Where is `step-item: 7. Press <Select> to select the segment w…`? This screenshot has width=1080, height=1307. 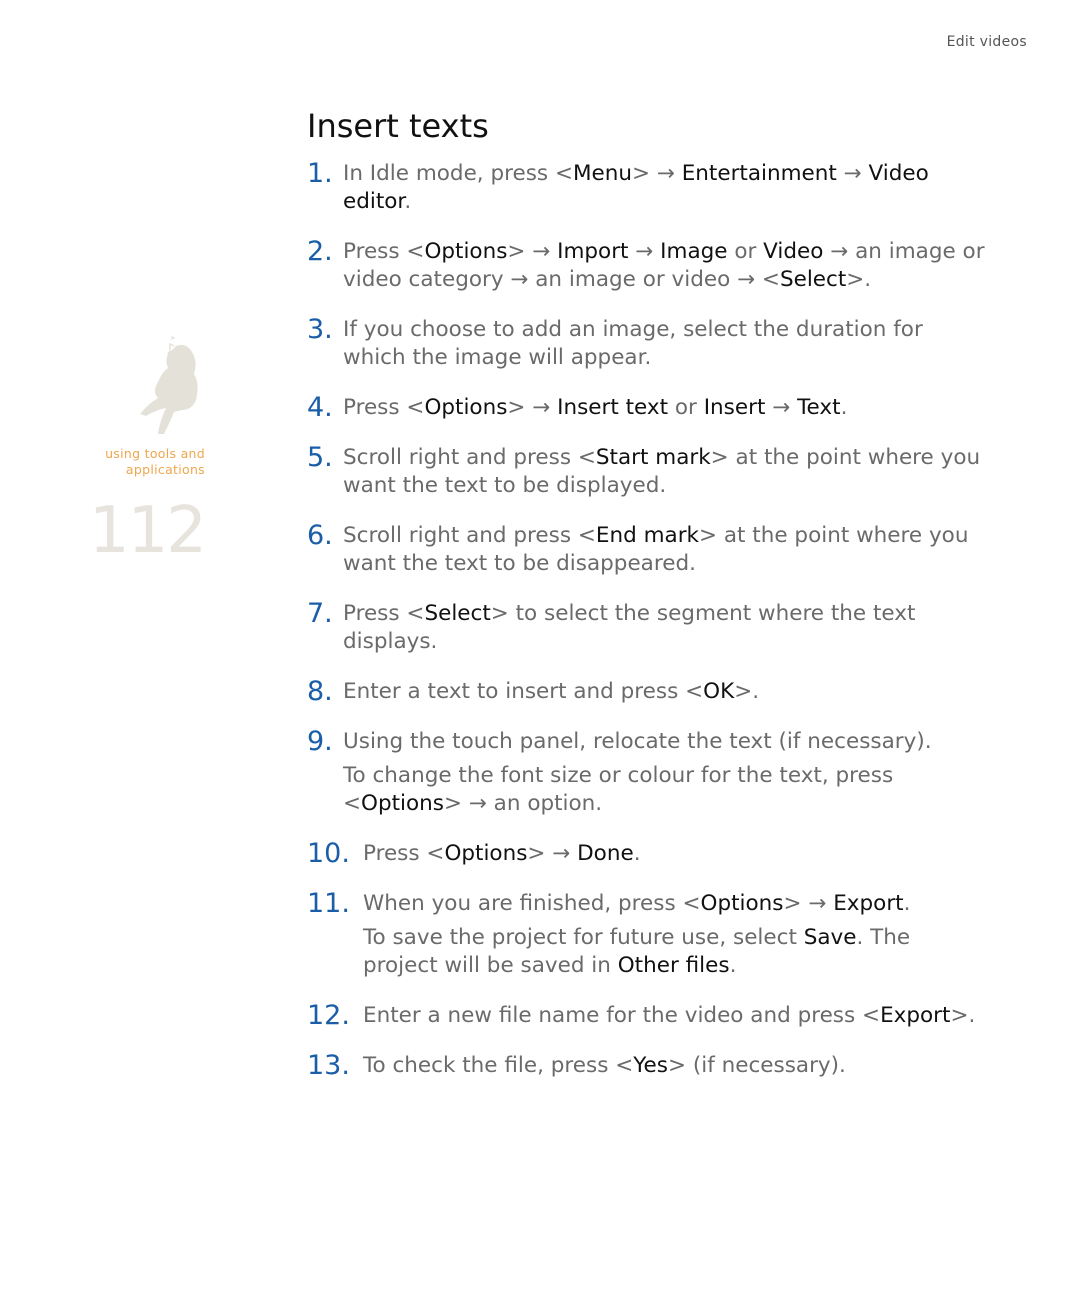 step-item: 7. Press <Select> to select the segment w… is located at coordinates (647, 628).